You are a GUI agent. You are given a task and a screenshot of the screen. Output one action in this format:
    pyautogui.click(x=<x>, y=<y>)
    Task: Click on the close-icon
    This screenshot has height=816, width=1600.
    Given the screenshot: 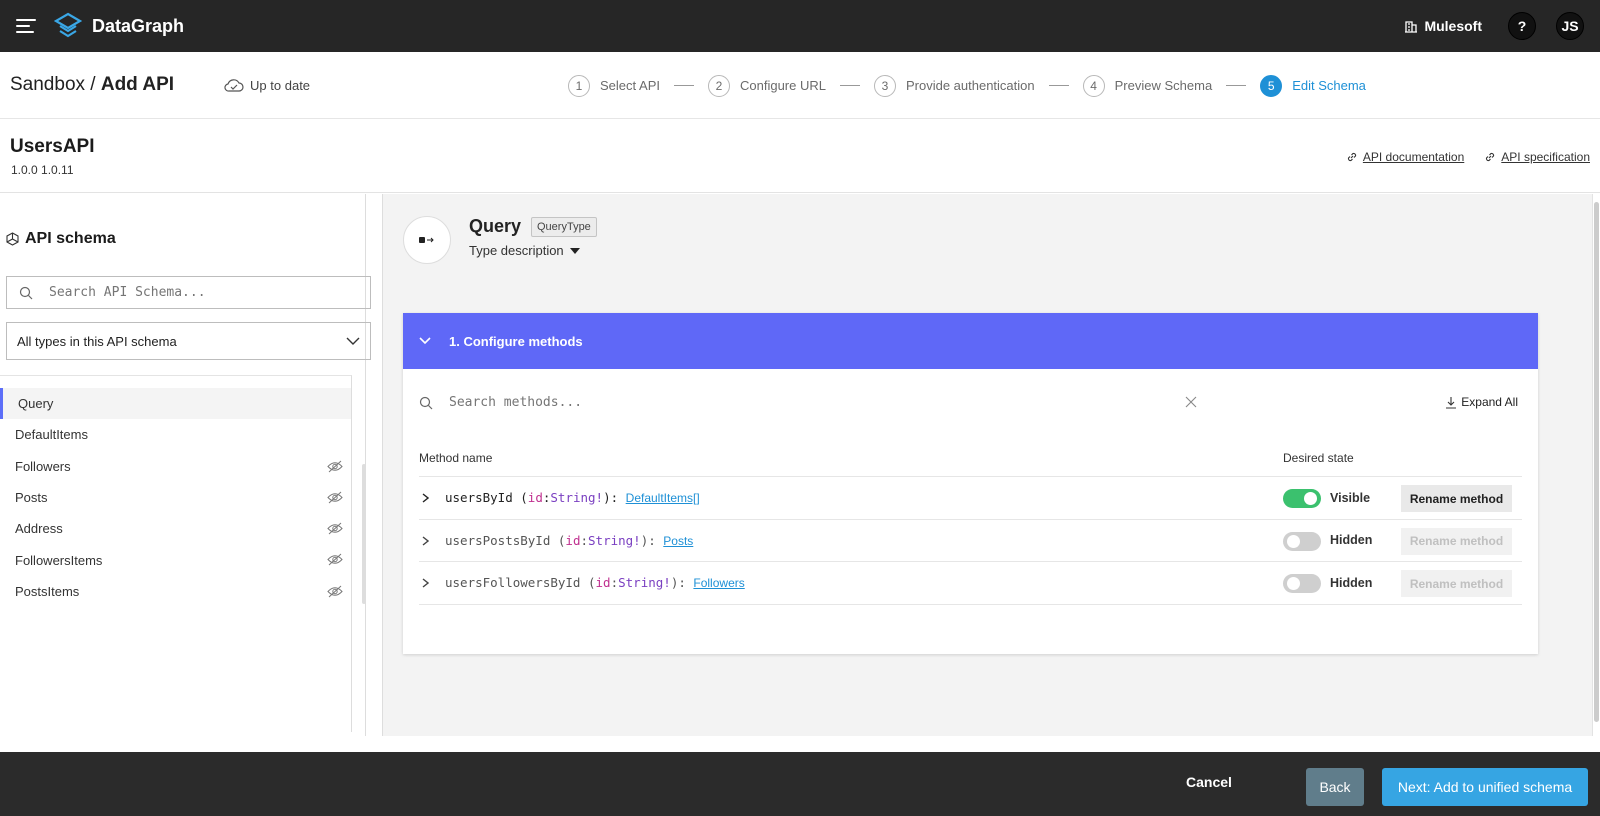 What is the action you would take?
    pyautogui.click(x=1191, y=402)
    